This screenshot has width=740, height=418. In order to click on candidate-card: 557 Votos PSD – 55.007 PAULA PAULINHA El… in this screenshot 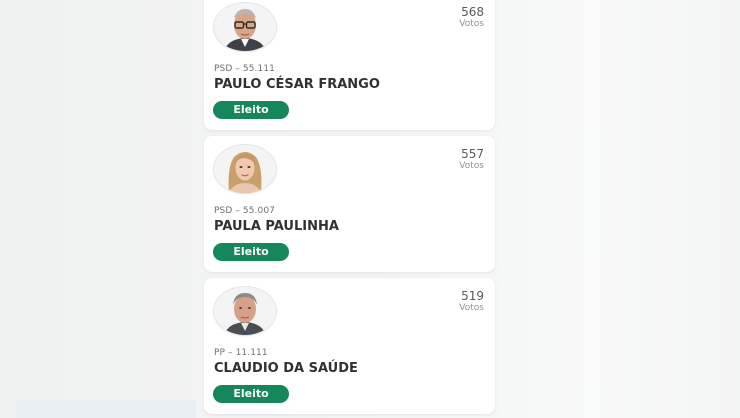, I will do `click(349, 204)`.